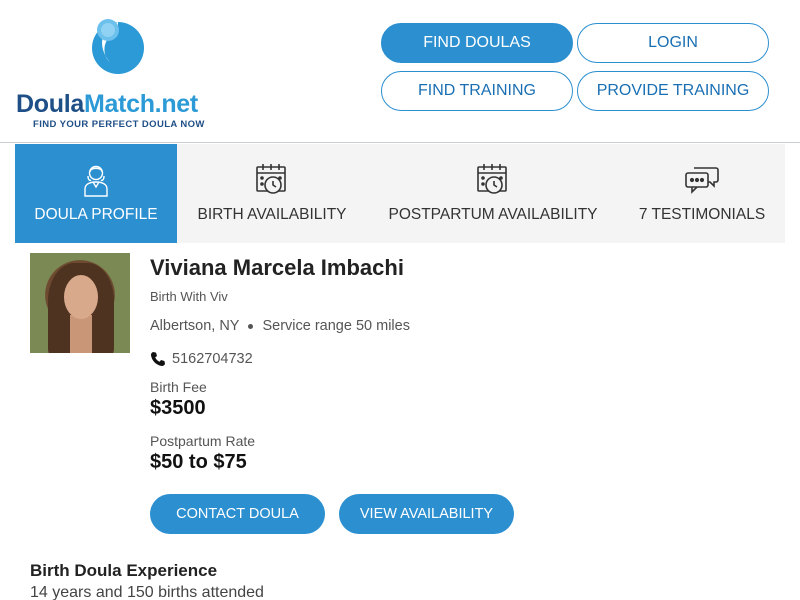 The image size is (800, 600). I want to click on postpartum-rate-value: $50 to $75, so click(198, 462).